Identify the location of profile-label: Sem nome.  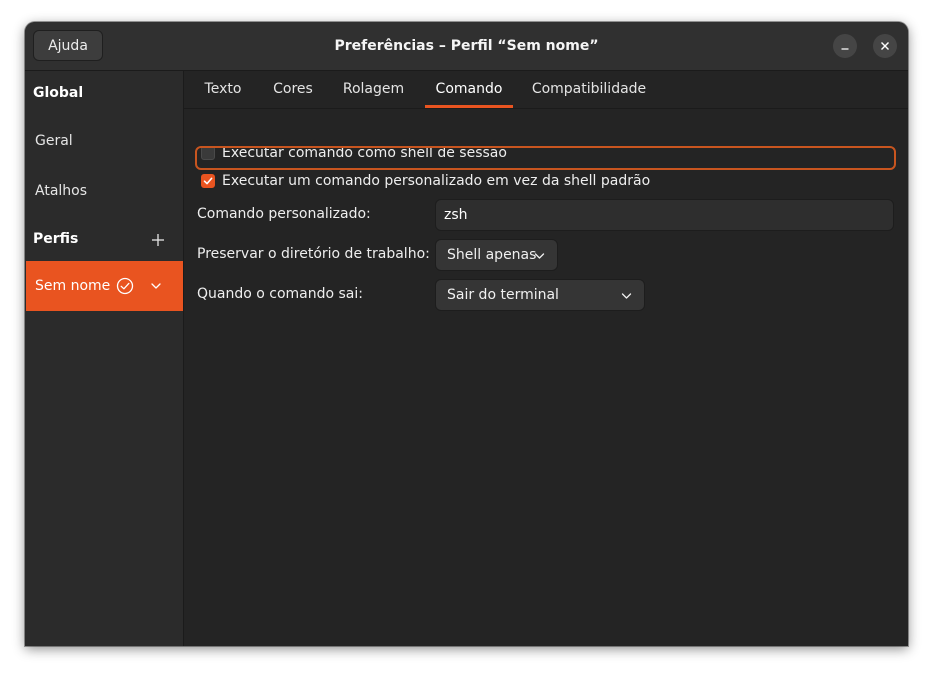
(73, 286).